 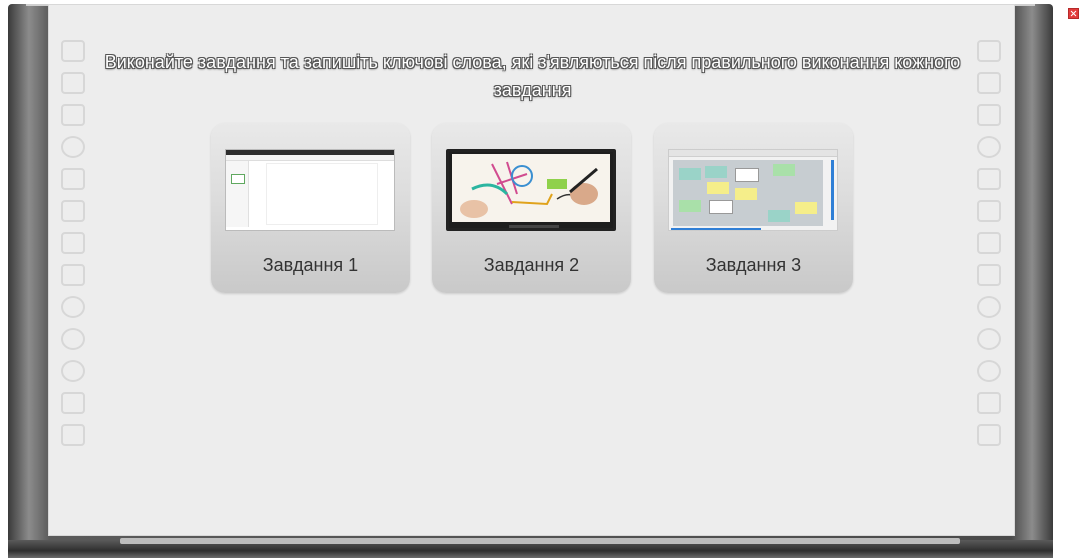 What do you see at coordinates (753, 265) in the screenshot?
I see `task-label: Завдання 3` at bounding box center [753, 265].